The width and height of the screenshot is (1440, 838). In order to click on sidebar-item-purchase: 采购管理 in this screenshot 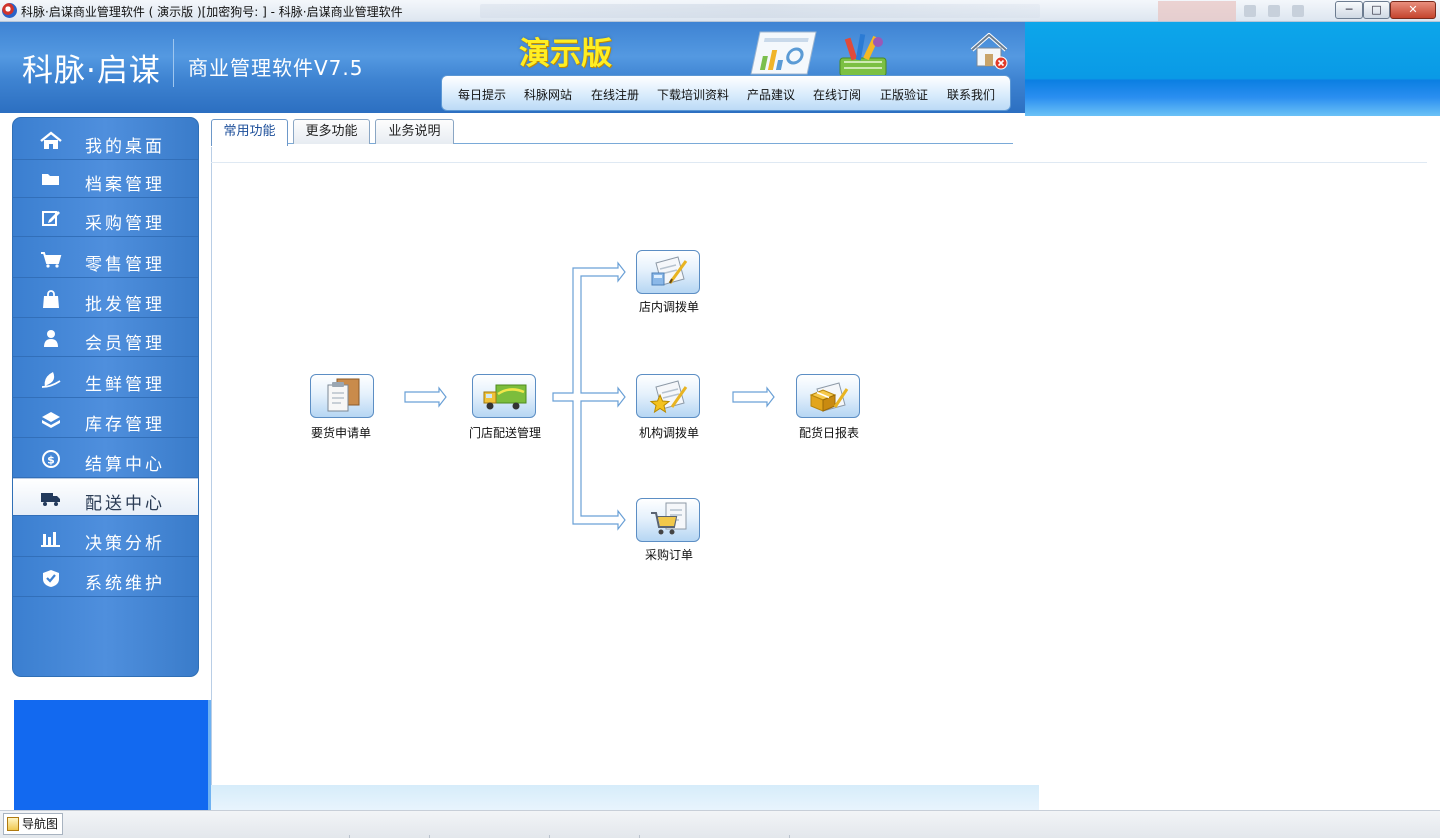, I will do `click(105, 218)`.